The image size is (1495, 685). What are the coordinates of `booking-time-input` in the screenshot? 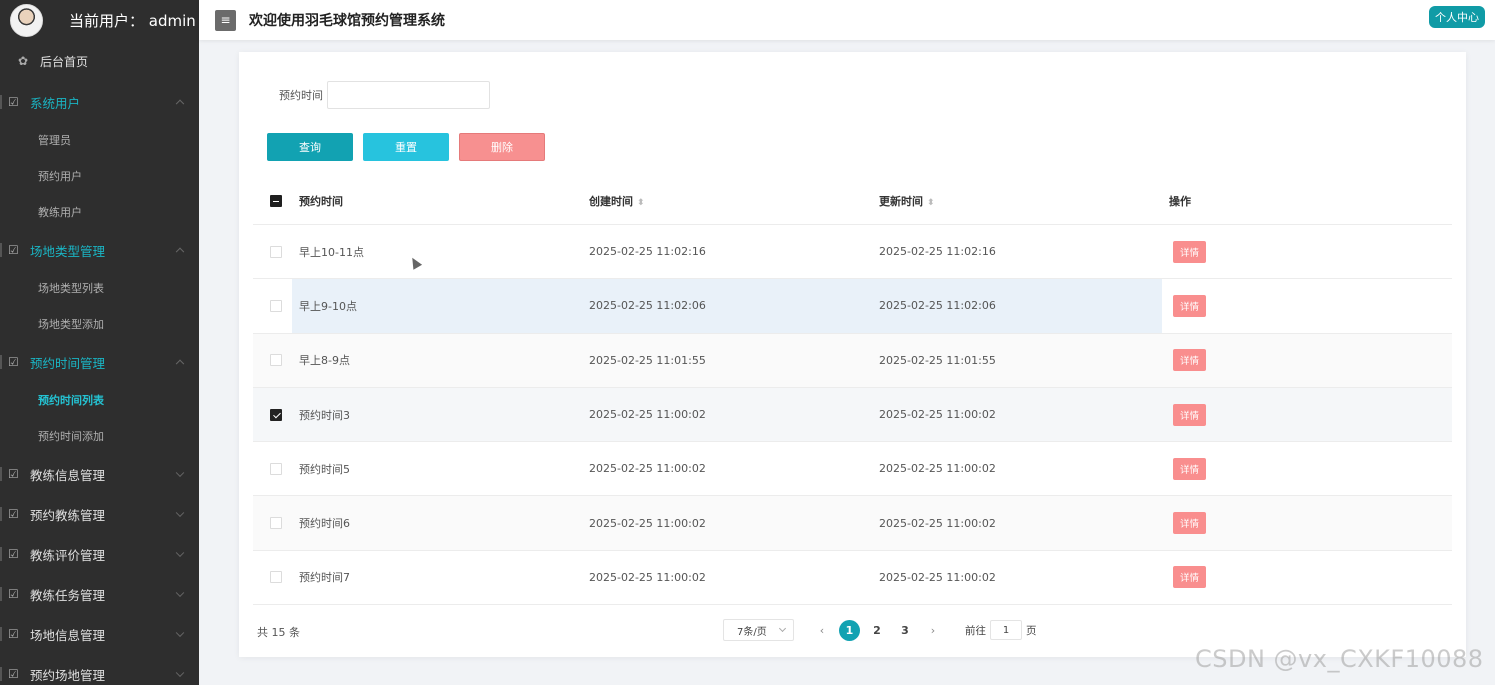 It's located at (408, 95).